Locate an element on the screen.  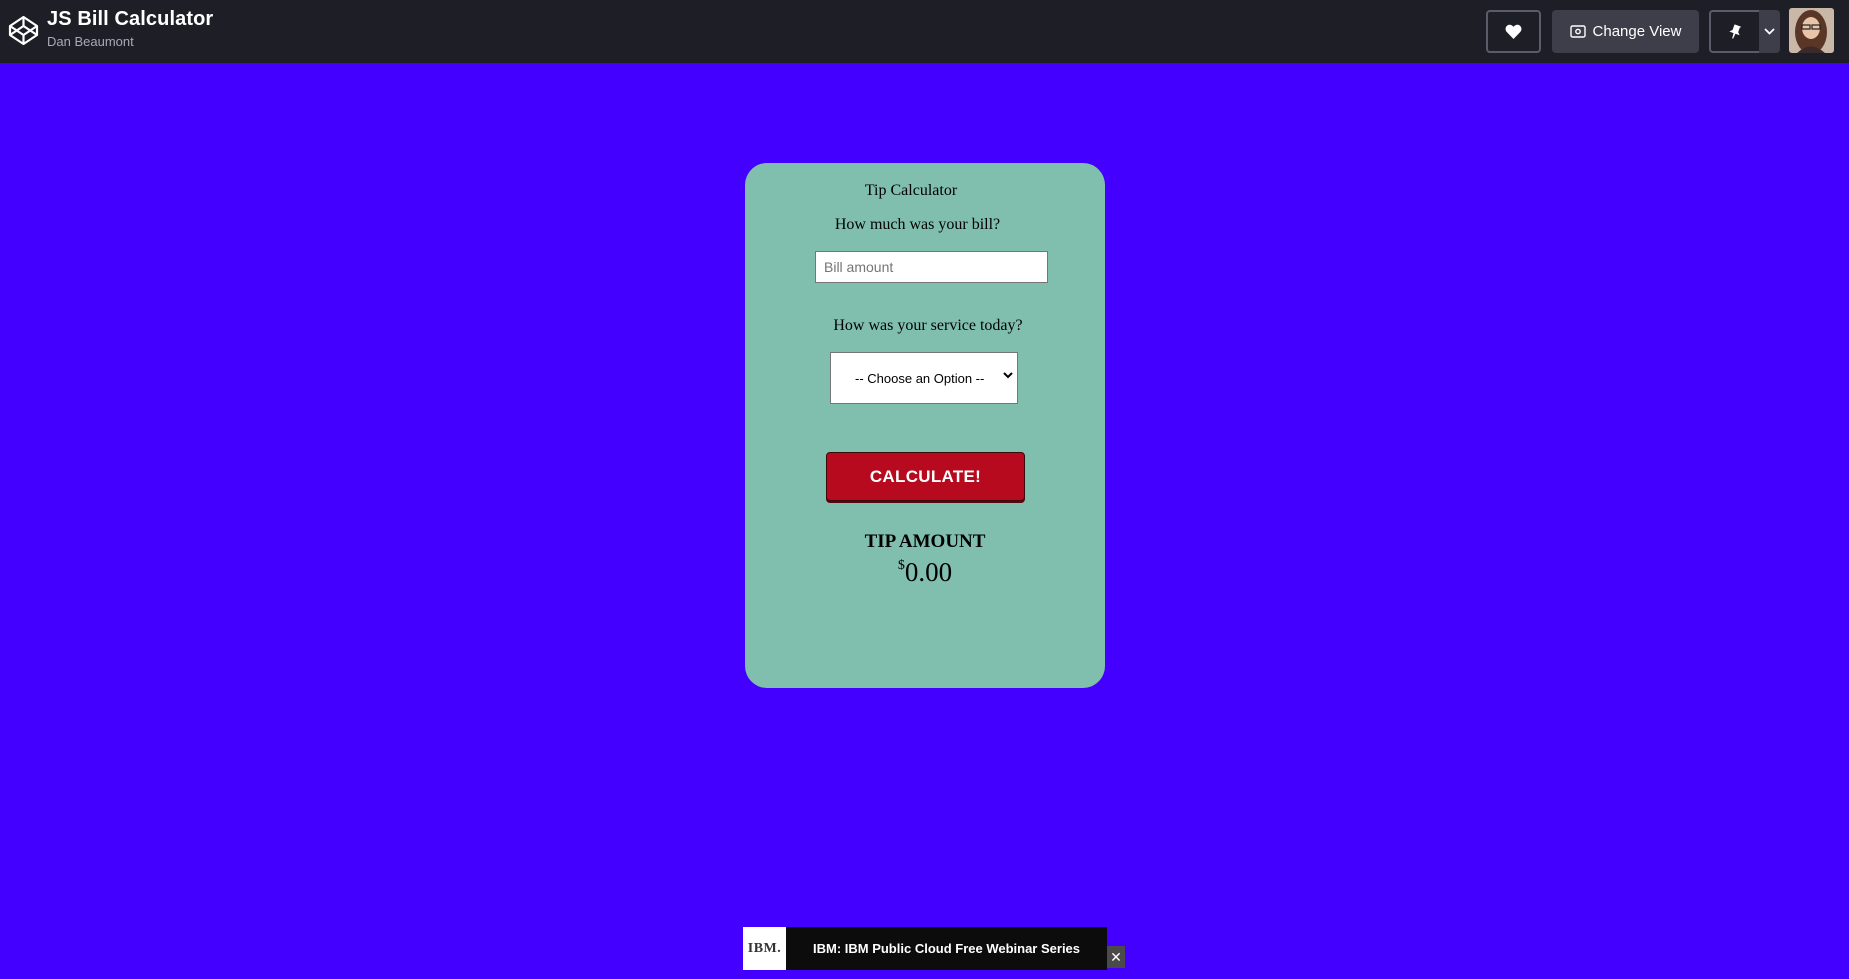
codepen-logo-icon is located at coordinates (23, 30).